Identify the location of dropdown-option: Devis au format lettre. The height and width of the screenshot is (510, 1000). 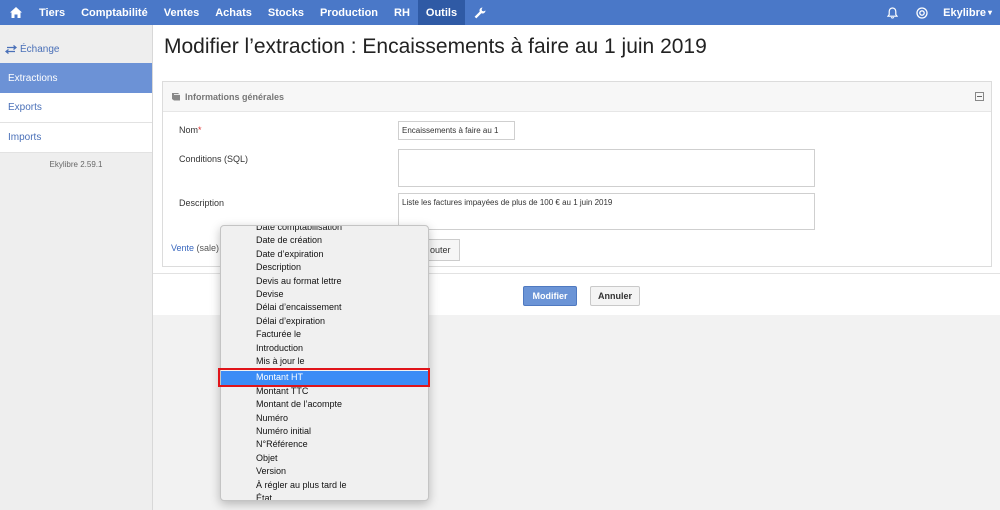
(324, 281).